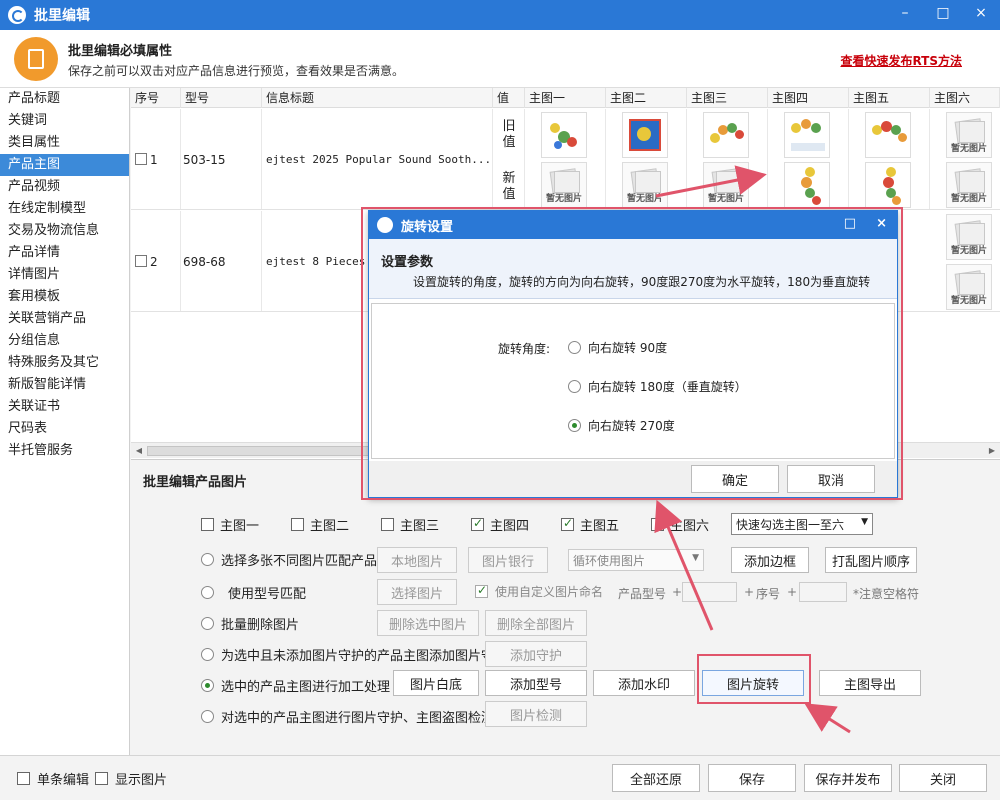  Describe the element at coordinates (64, 319) in the screenshot. I see `sidebar-item: 关联营销产品` at that location.